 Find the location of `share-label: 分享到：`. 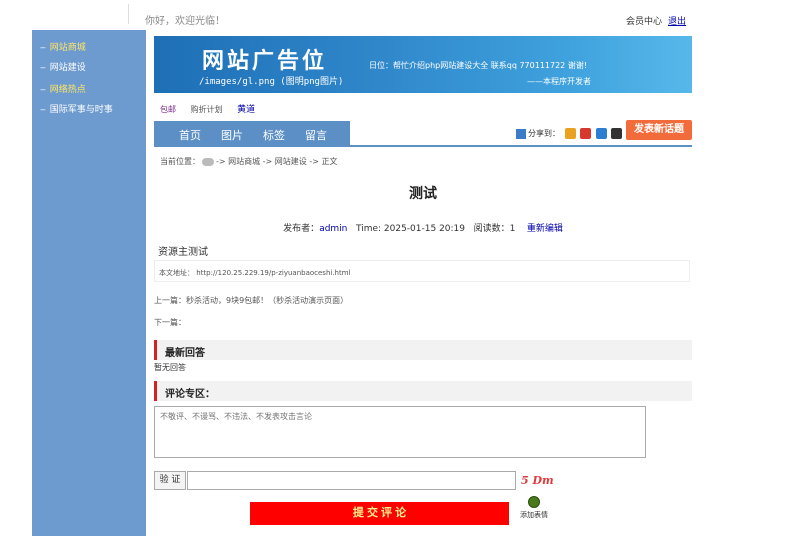

share-label: 分享到： is located at coordinates (544, 133).